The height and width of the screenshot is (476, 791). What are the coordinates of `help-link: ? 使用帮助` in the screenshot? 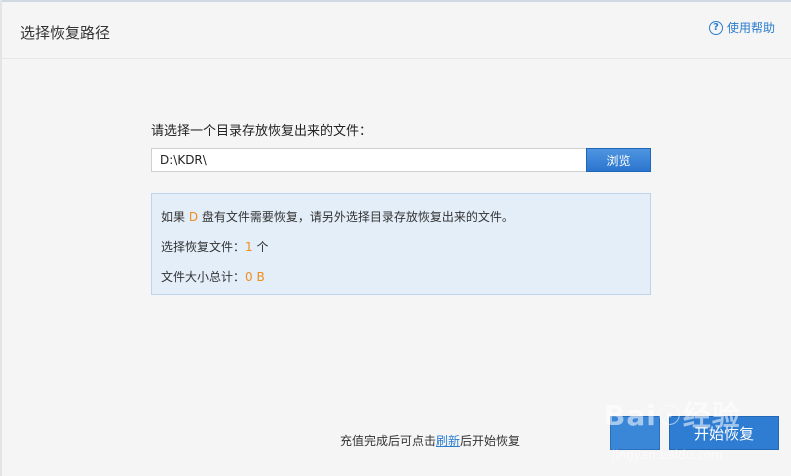 It's located at (741, 27).